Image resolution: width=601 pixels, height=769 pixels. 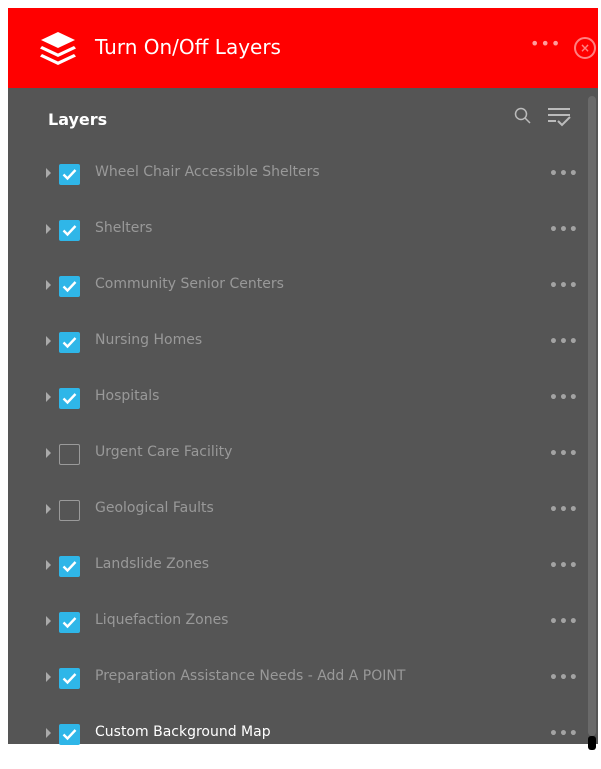 I want to click on layer-name: Liquefaction Zones, so click(x=162, y=620).